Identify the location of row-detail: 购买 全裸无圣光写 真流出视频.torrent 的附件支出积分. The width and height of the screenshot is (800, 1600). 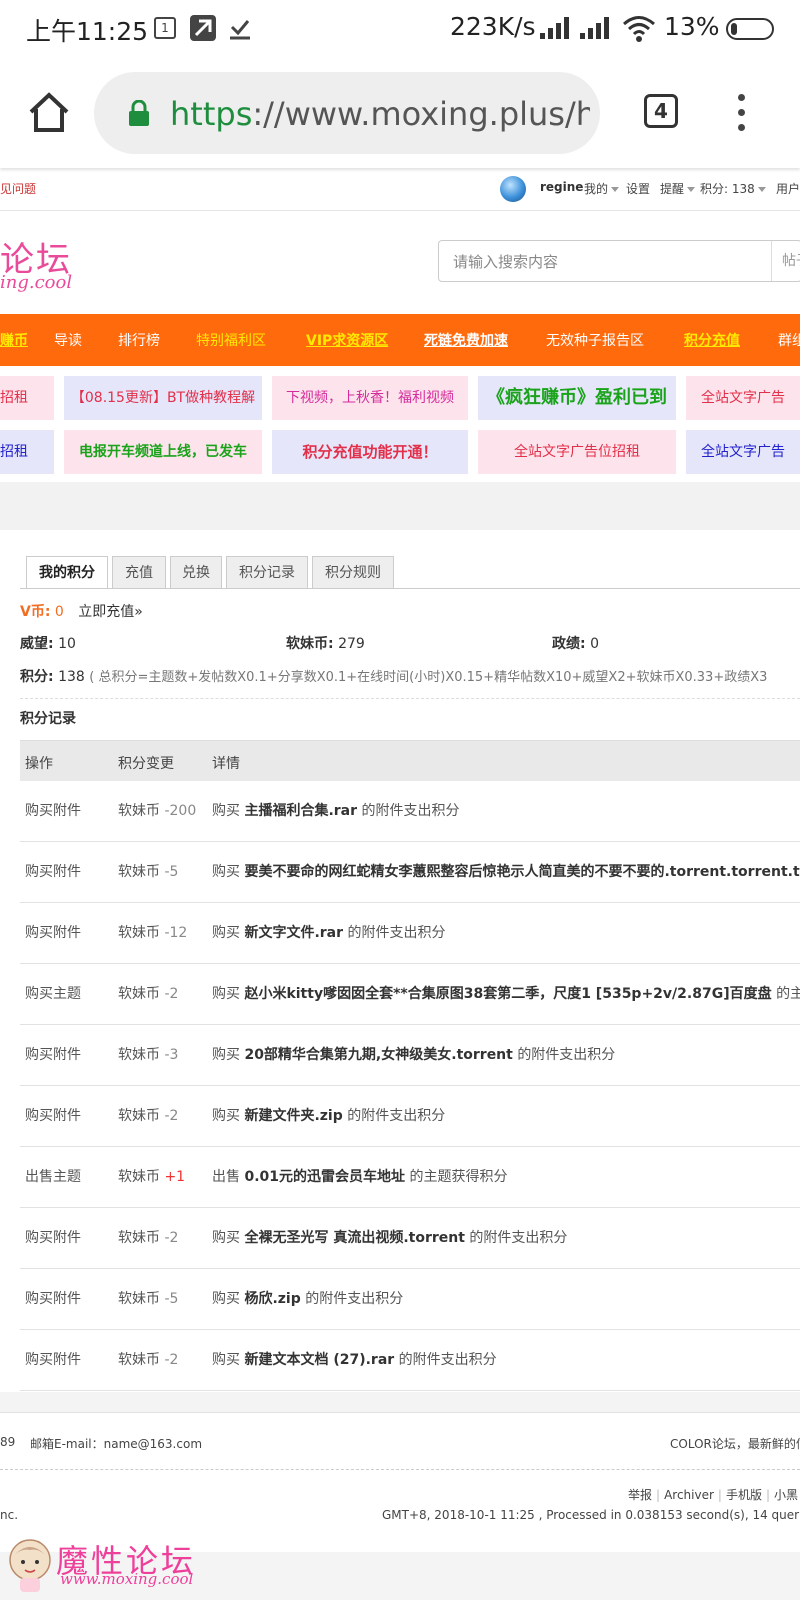
(389, 1237).